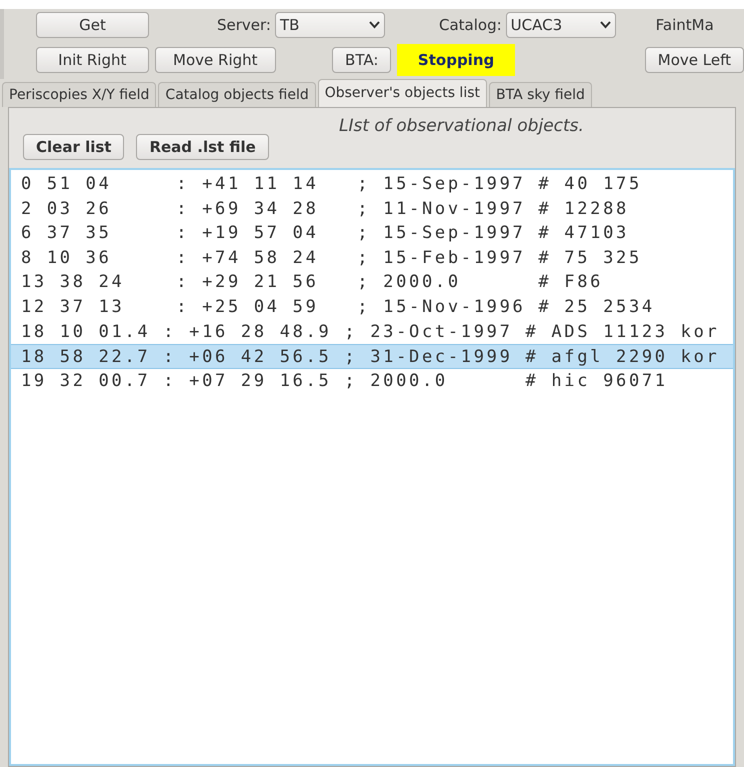  Describe the element at coordinates (202, 147) in the screenshot. I see `panel-button: Read .lst file` at that location.